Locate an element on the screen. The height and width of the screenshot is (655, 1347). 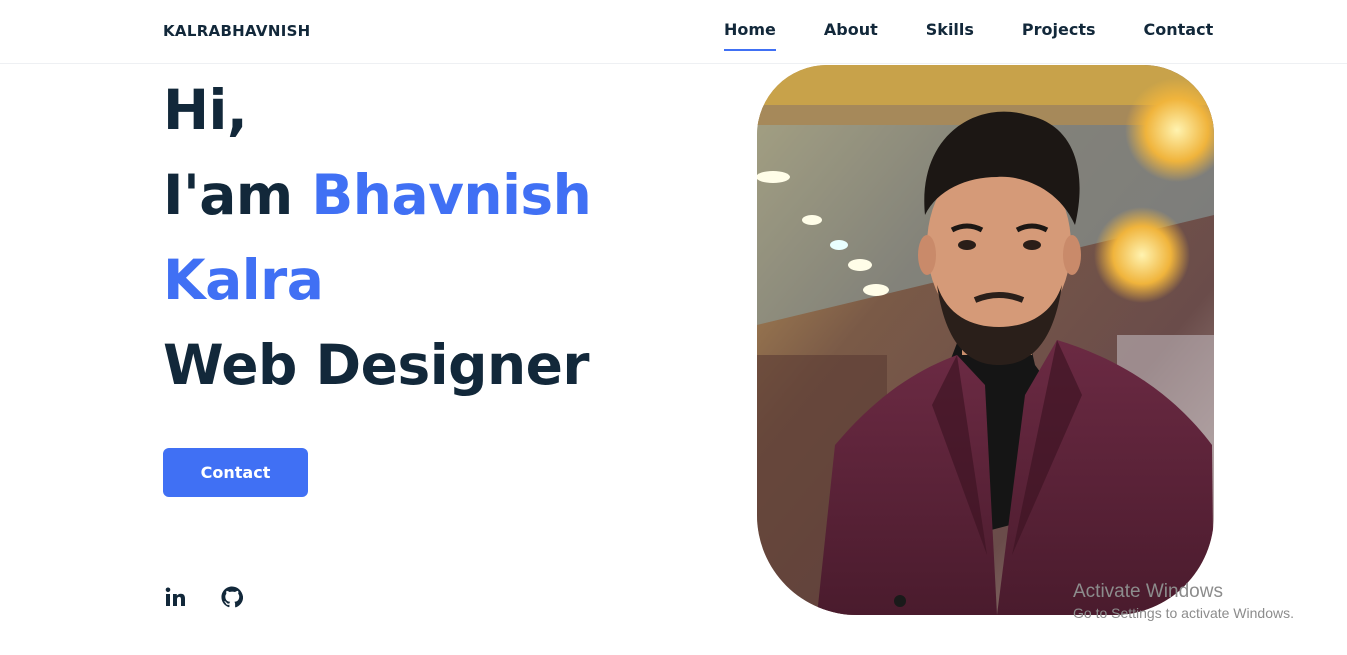
hero-intro: I'am Bhavnish is located at coordinates (377, 195).